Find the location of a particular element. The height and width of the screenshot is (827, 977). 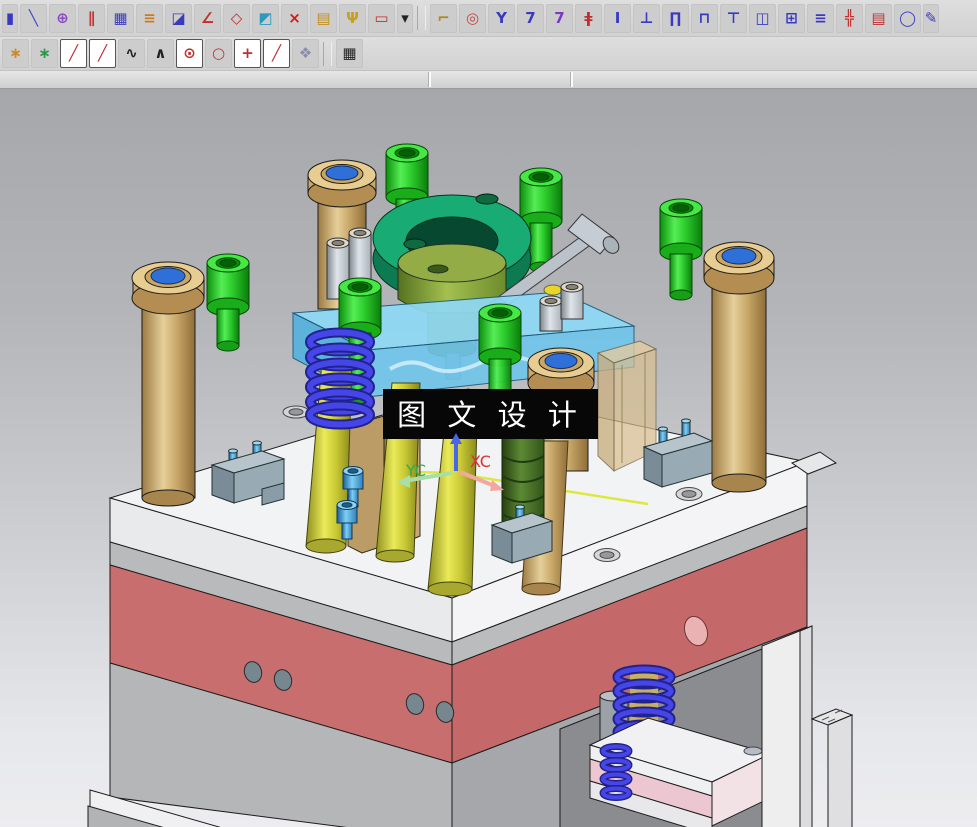

locating-ring-icon: ◎ is located at coordinates (472, 18).